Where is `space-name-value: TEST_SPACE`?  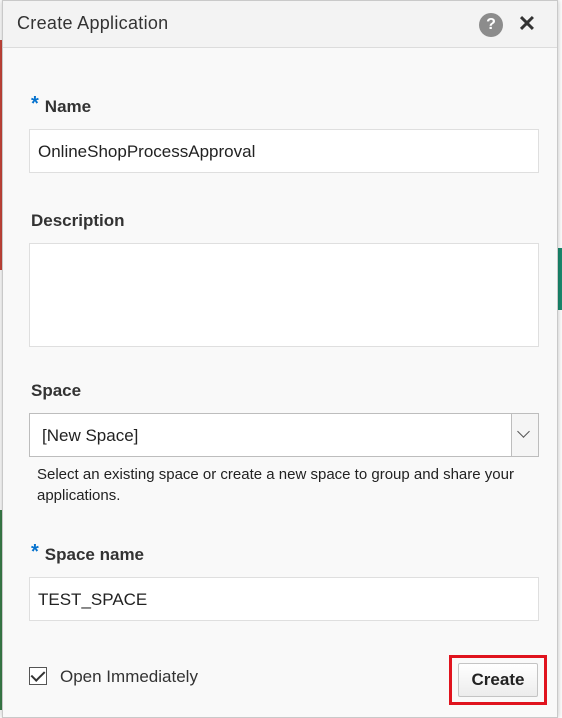
space-name-value: TEST_SPACE is located at coordinates (93, 599).